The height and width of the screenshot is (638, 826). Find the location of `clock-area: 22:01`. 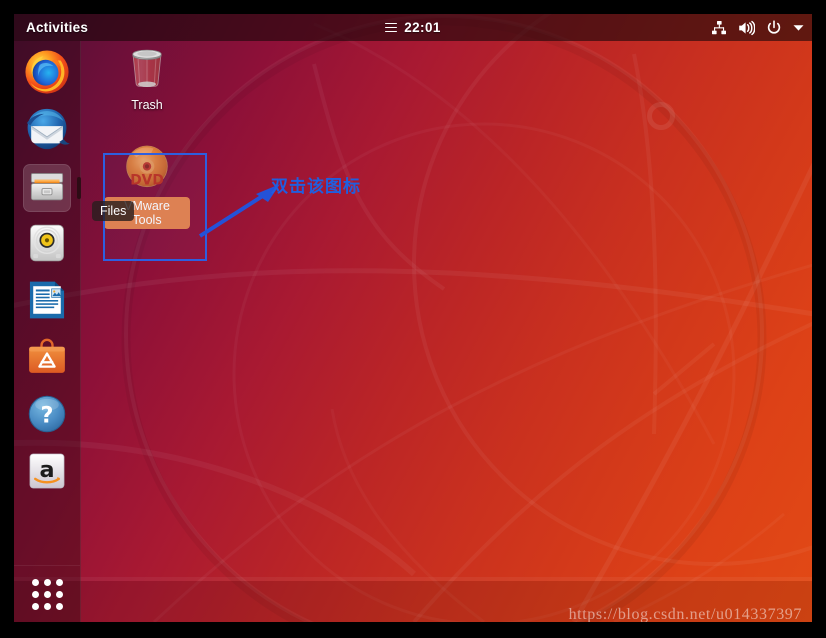

clock-area: 22:01 is located at coordinates (413, 27).